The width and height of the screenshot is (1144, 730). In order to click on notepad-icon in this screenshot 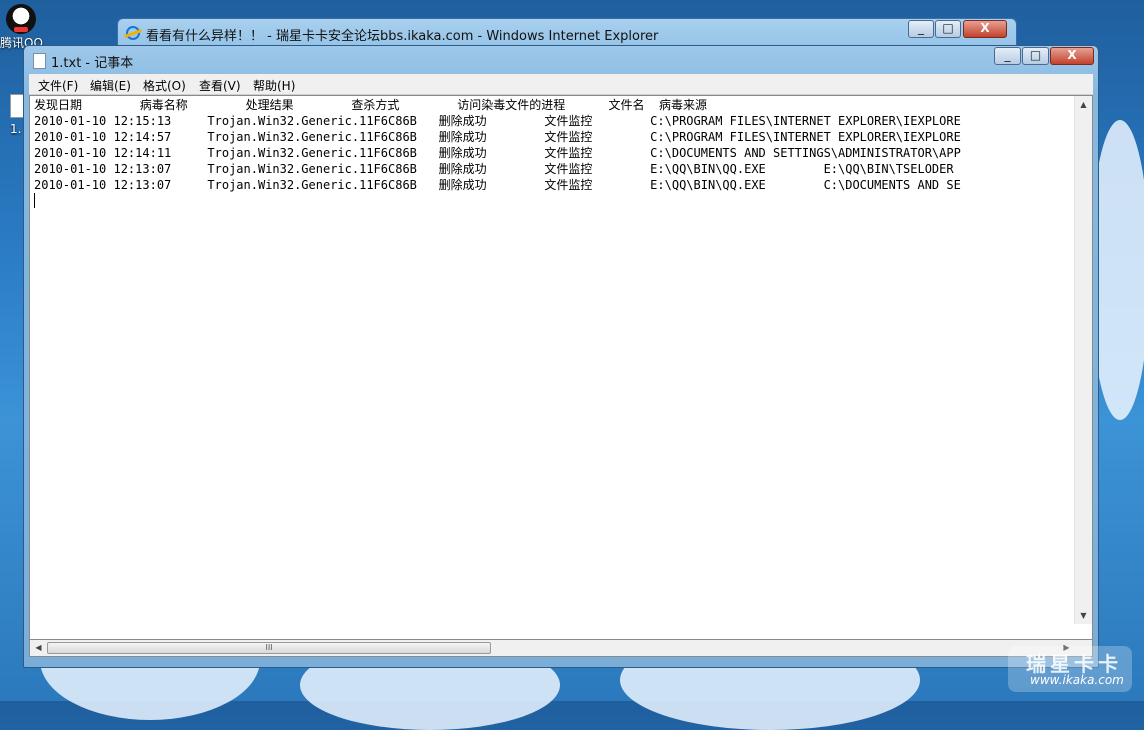, I will do `click(39, 61)`.